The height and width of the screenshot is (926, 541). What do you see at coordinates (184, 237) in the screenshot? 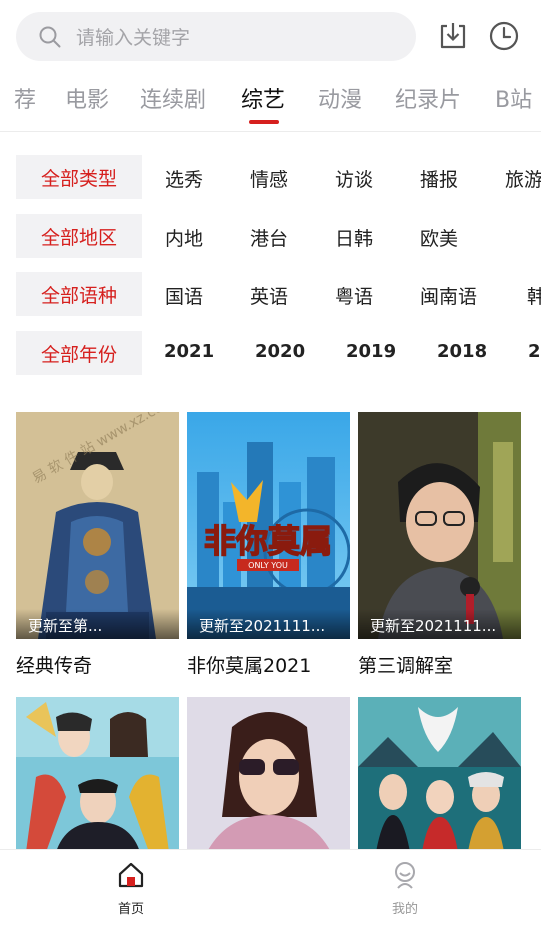
I see `filter-option: 内地` at bounding box center [184, 237].